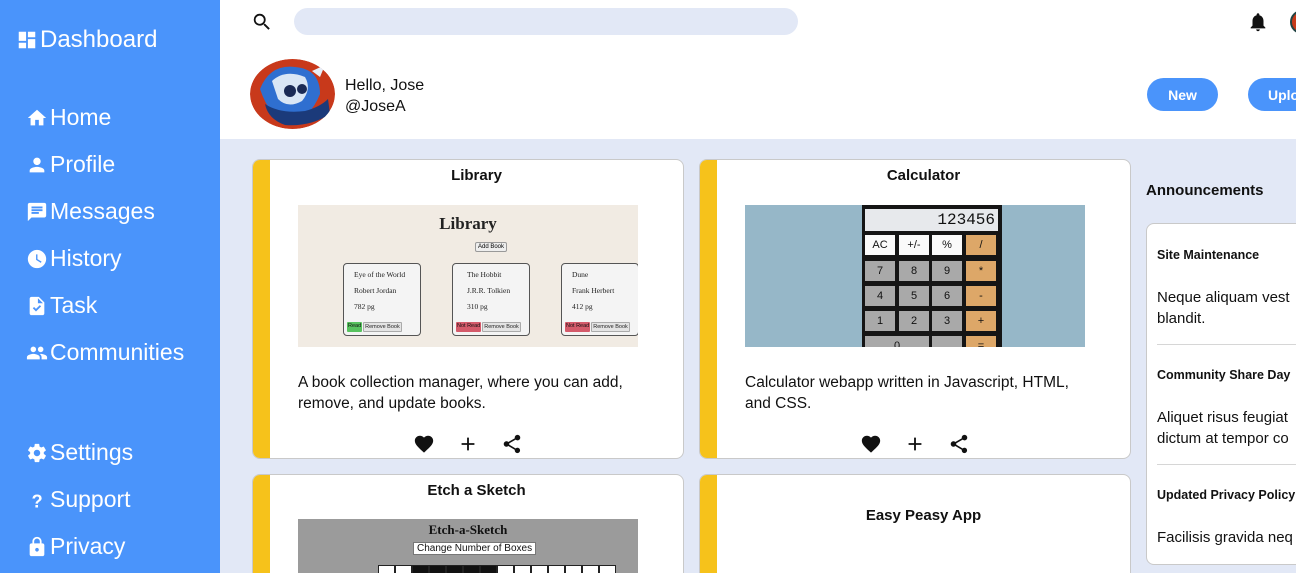  Describe the element at coordinates (468, 223) in the screenshot. I see `thumb-heading: Library` at that location.